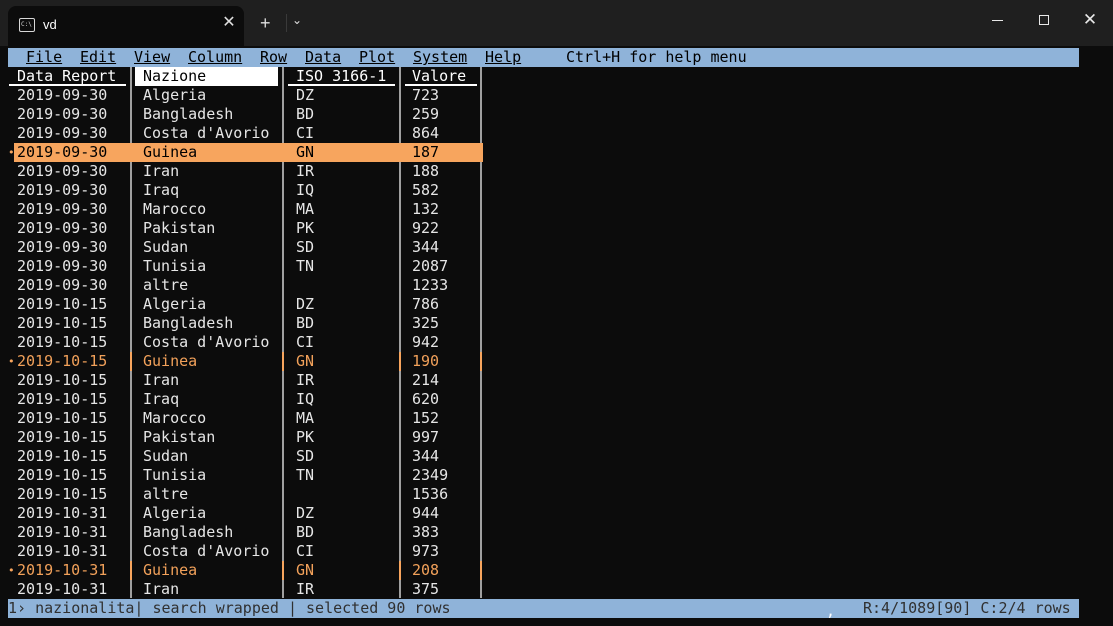 This screenshot has height=626, width=1113. I want to click on menu-system: System, so click(440, 57).